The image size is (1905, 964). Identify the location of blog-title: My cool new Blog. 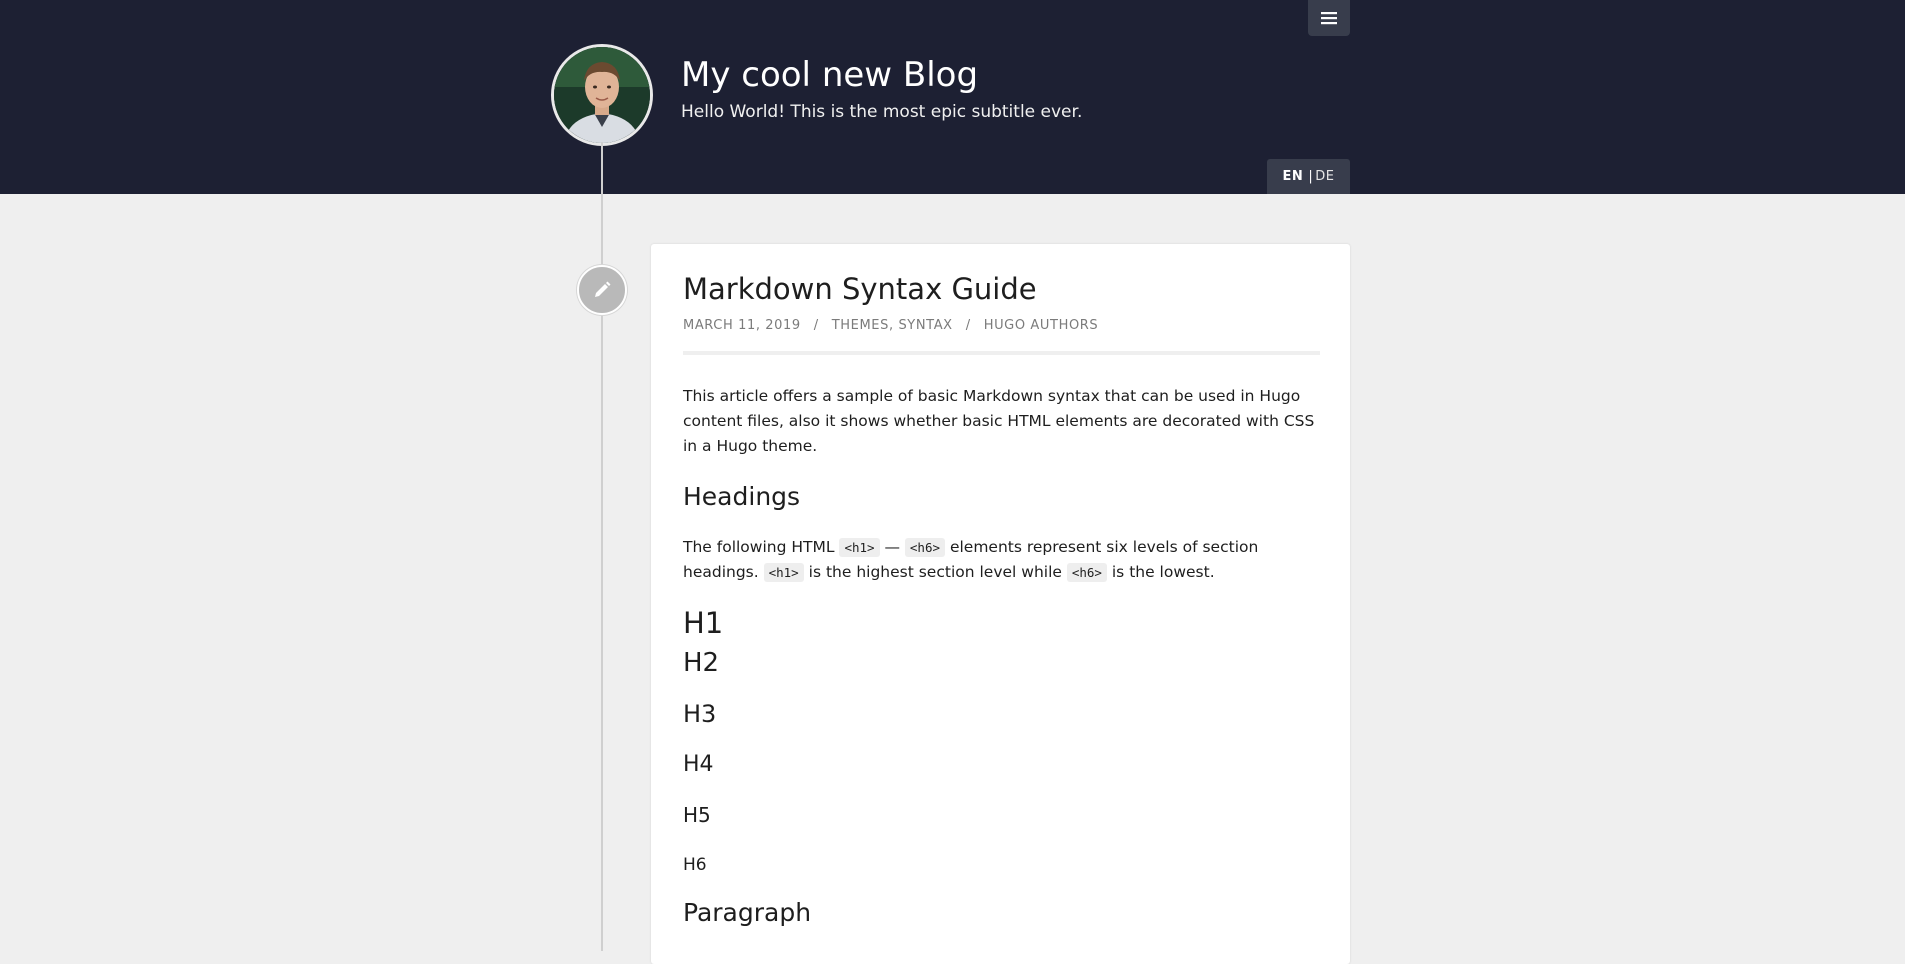
(829, 75).